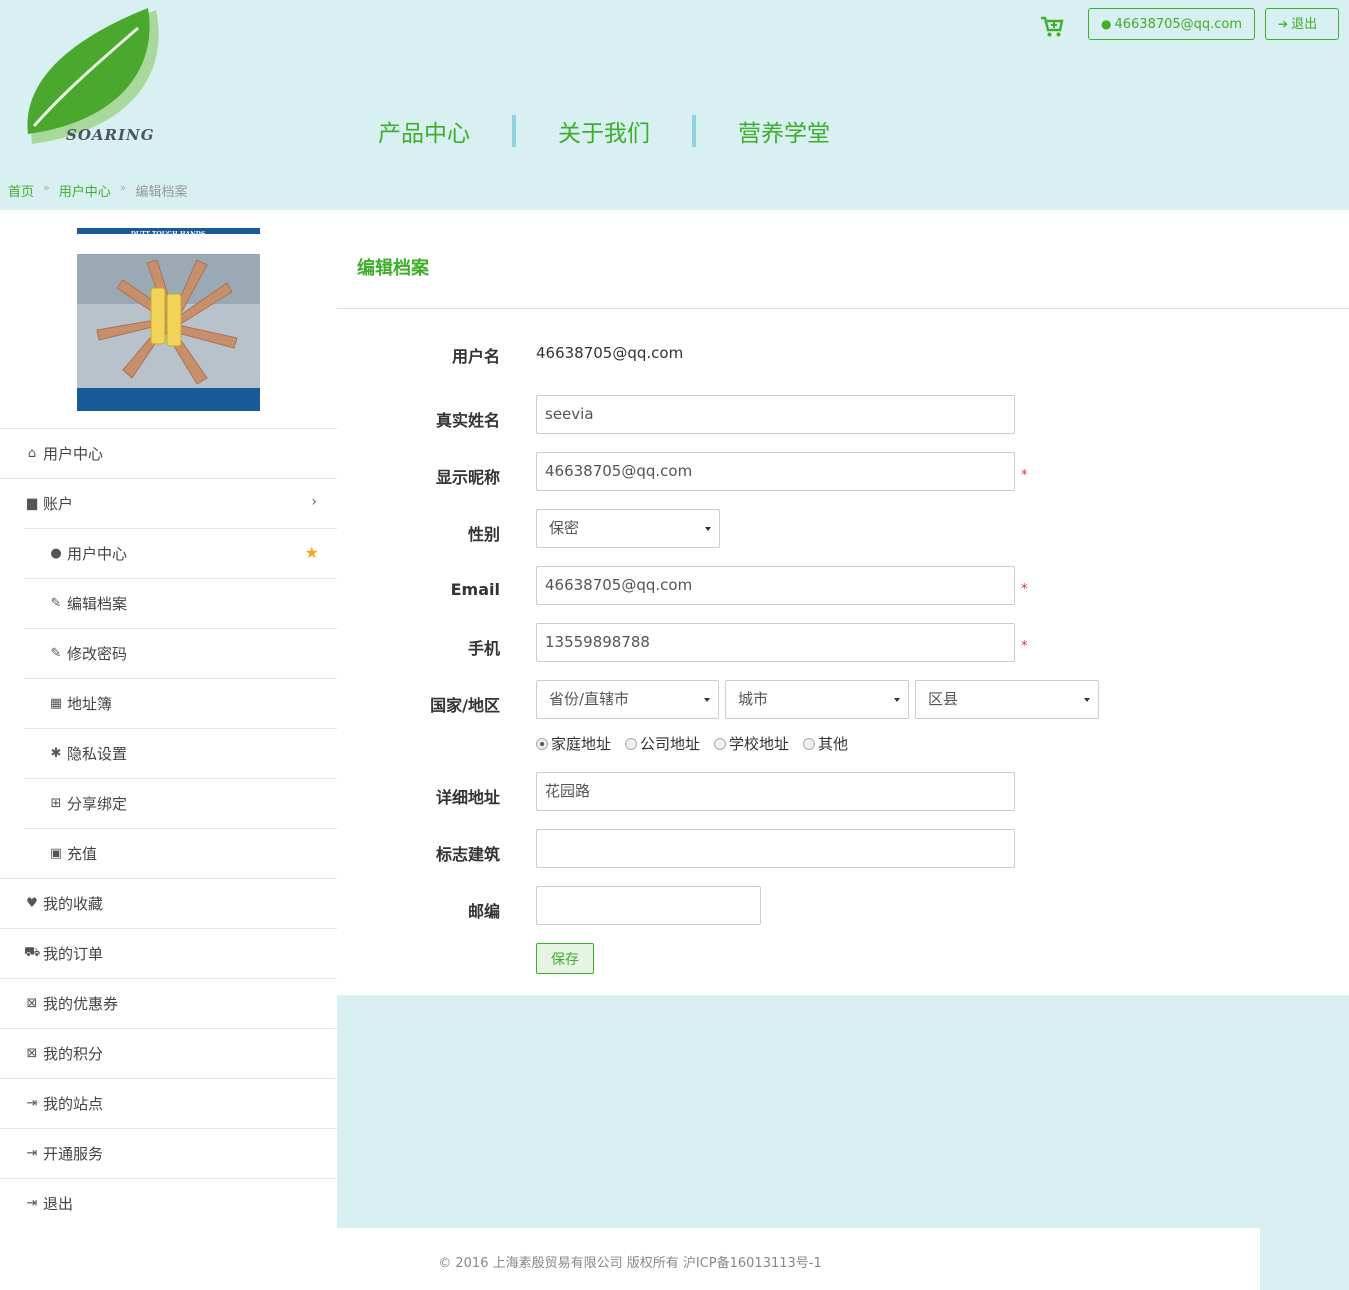  I want to click on sidebar-item-label: 我的订单, so click(73, 954).